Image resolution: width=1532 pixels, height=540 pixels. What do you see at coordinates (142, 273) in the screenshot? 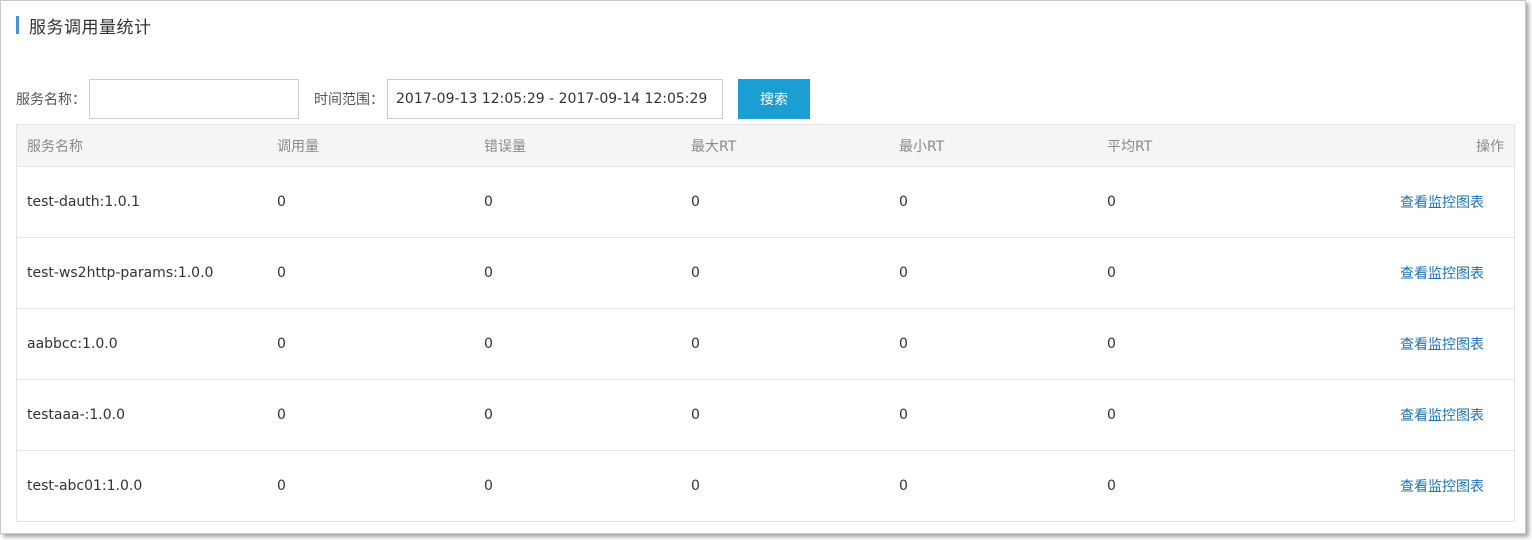
I see `cell-service-name: test-ws2http-params:1.0.0` at bounding box center [142, 273].